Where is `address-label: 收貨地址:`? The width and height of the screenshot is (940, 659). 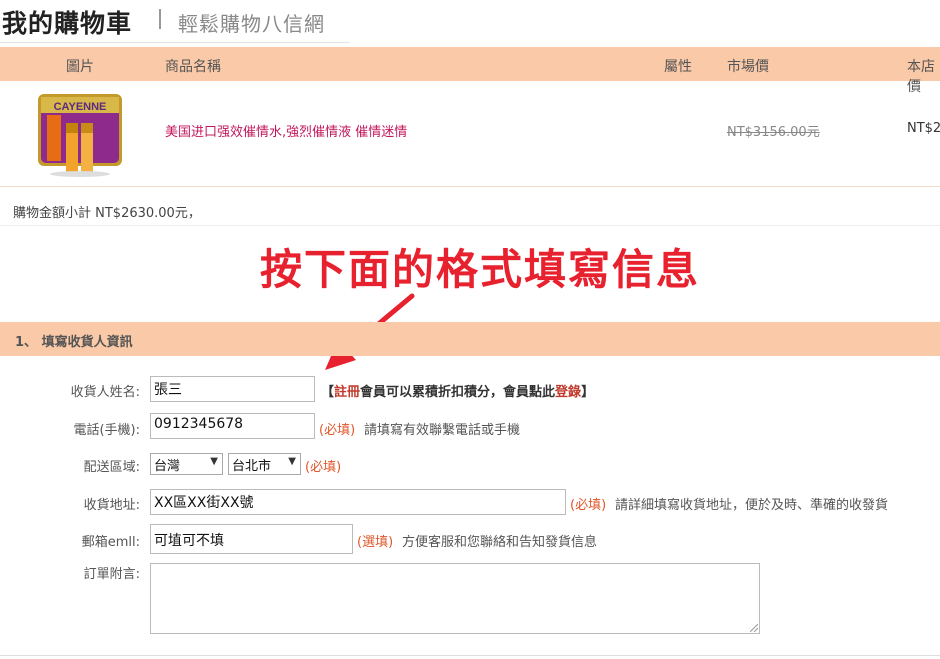
address-label: 收貨地址: is located at coordinates (111, 505).